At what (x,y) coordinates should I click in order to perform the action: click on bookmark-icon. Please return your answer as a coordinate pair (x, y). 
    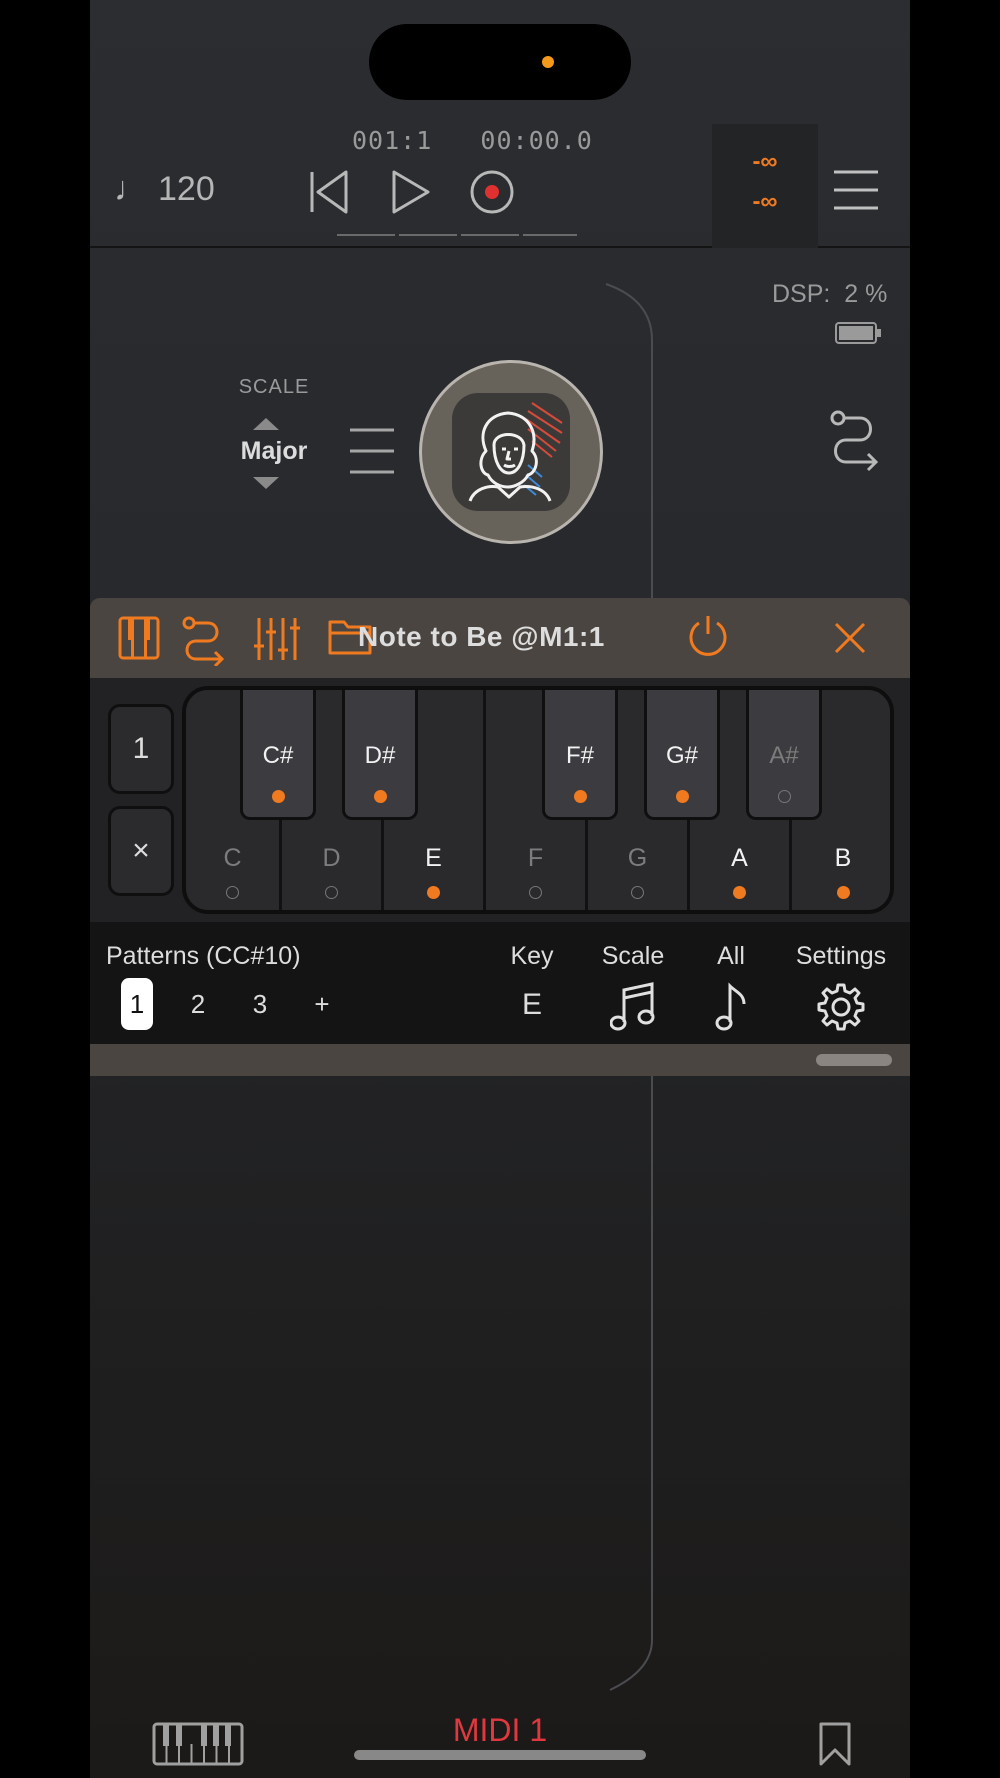
    Looking at the image, I should click on (835, 1744).